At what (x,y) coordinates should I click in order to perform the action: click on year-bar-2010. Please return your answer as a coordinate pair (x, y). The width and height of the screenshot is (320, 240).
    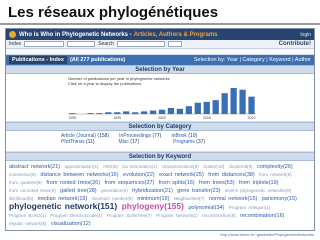
    Looking at the image, I should click on (251, 105).